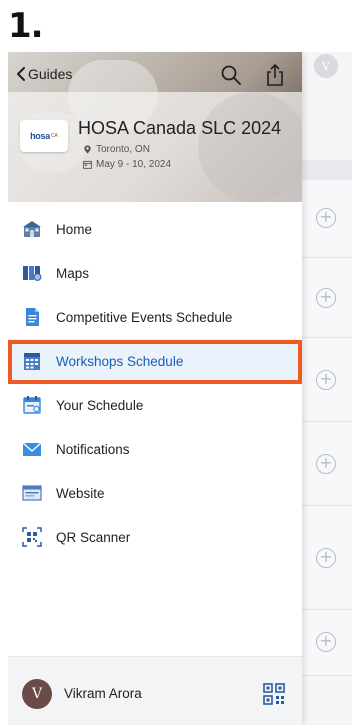  I want to click on calendar-list-icon, so click(32, 361).